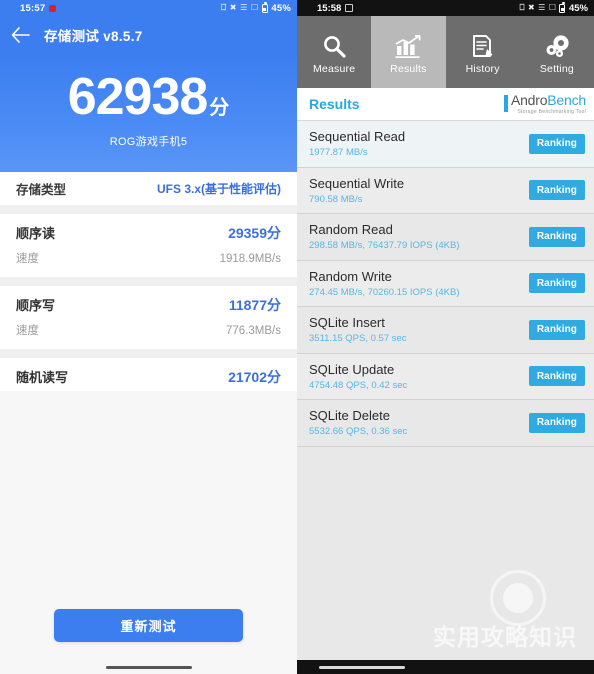 The height and width of the screenshot is (674, 594). What do you see at coordinates (358, 329) in the screenshot?
I see `result-text: SQLite Insert 3511.15 QPS, 0.57 sec` at bounding box center [358, 329].